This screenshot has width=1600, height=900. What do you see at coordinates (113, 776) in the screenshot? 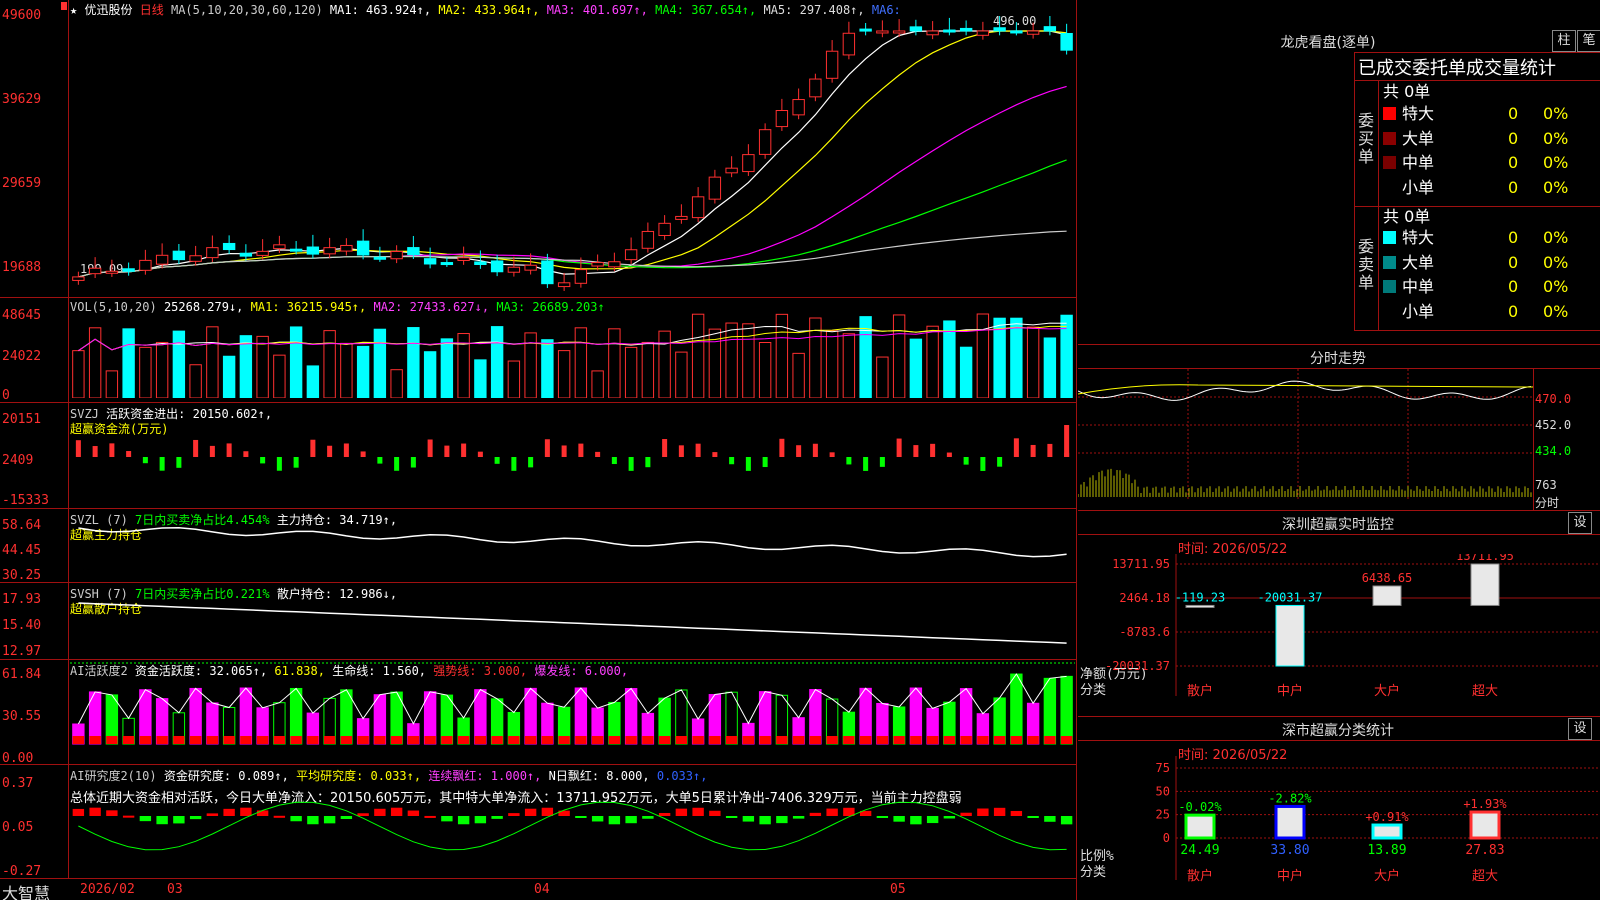
I see `ai2-label: AI研究度2(10)` at bounding box center [113, 776].